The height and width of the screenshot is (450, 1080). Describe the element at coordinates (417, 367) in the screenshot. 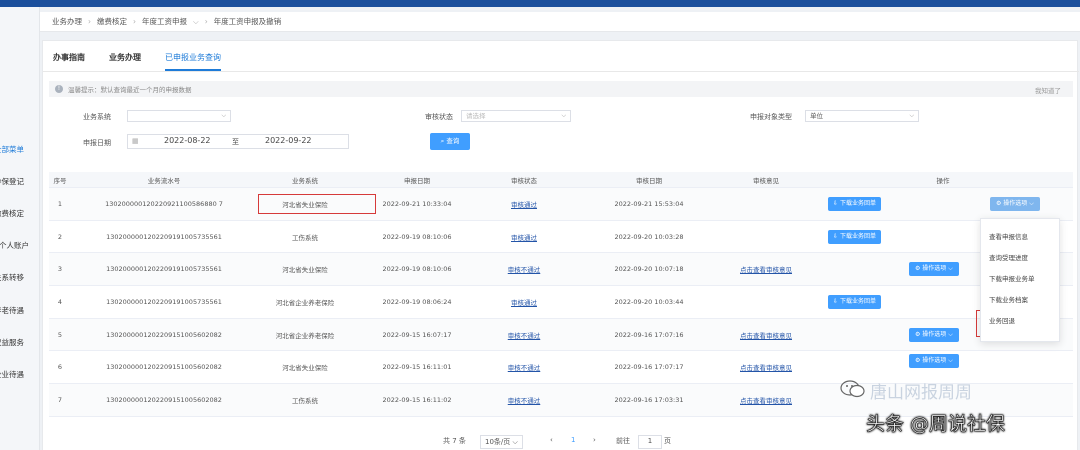

I see `row-date: 2022-09-15 16:11:01` at that location.